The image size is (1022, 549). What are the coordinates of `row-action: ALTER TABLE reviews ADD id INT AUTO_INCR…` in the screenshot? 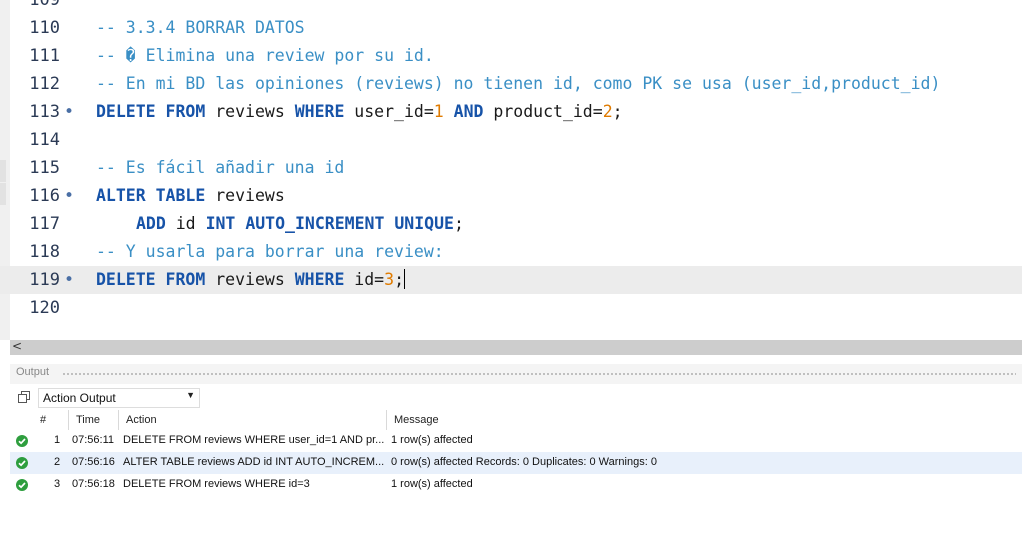 It's located at (254, 462).